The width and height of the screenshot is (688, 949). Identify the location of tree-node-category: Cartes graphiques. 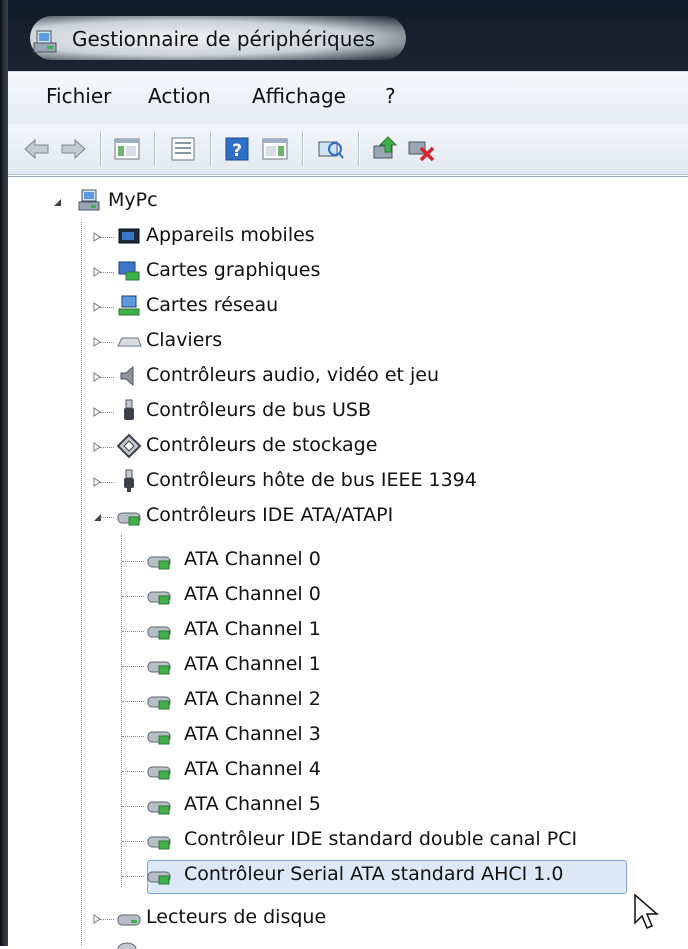
(386, 272).